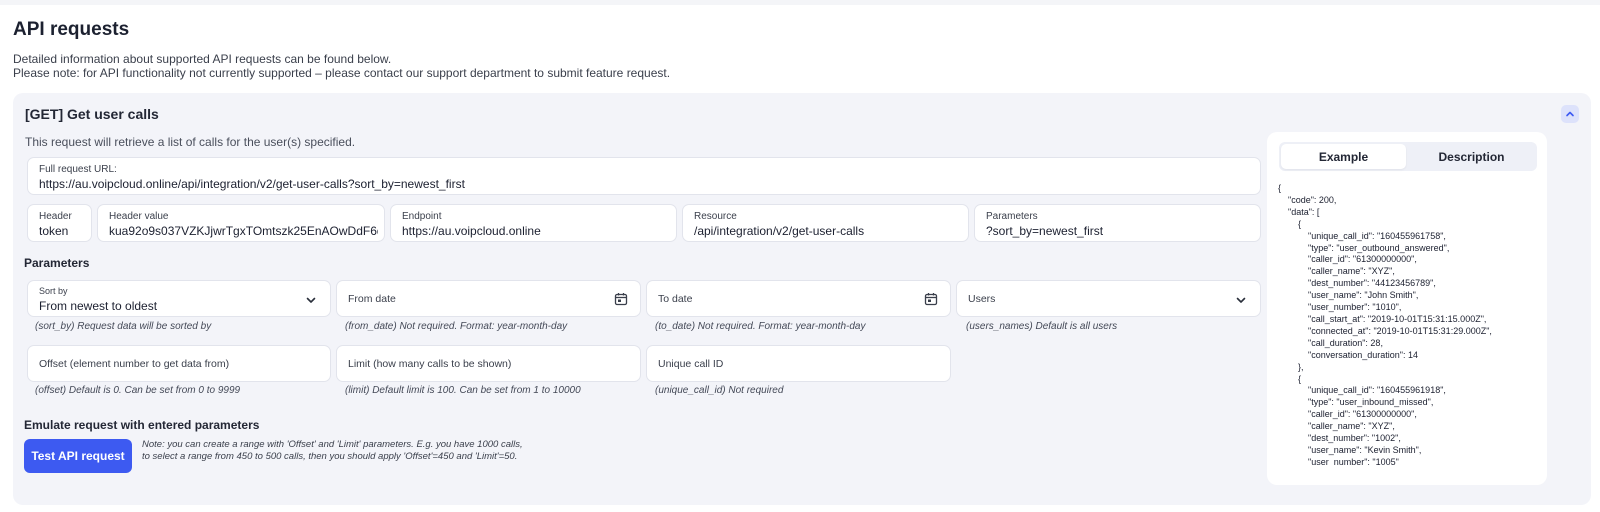 The width and height of the screenshot is (1600, 512). I want to click on header-field: Header token, so click(59, 223).